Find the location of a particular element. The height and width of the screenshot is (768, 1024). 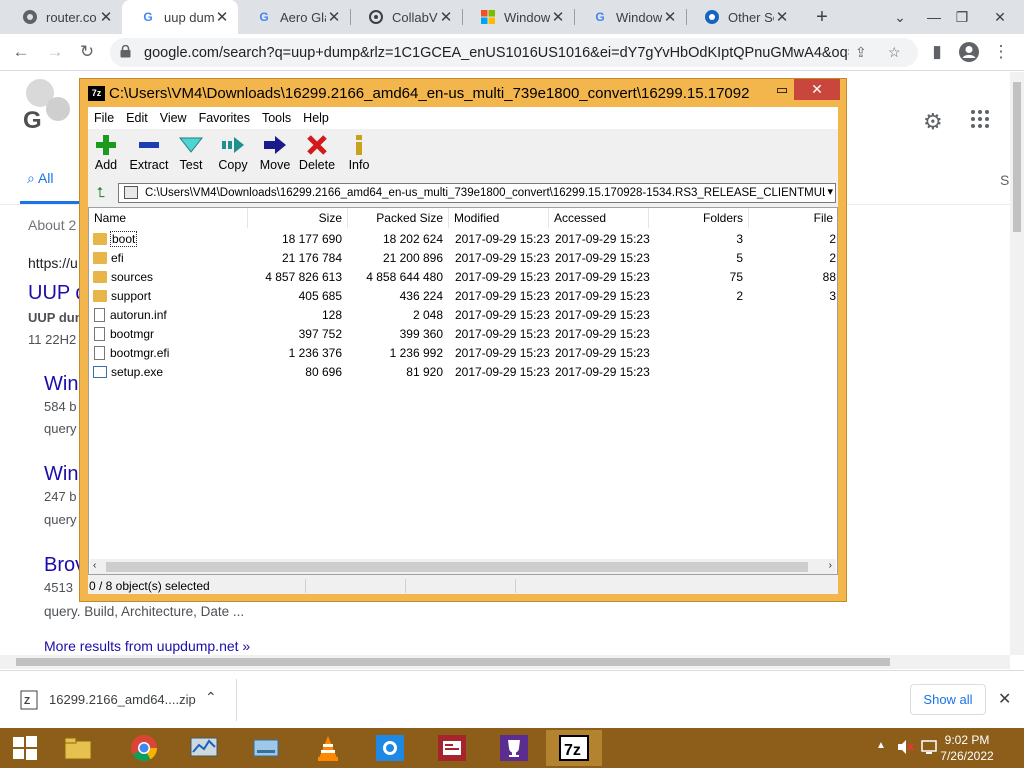

copy-button: Copy is located at coordinates (233, 152).